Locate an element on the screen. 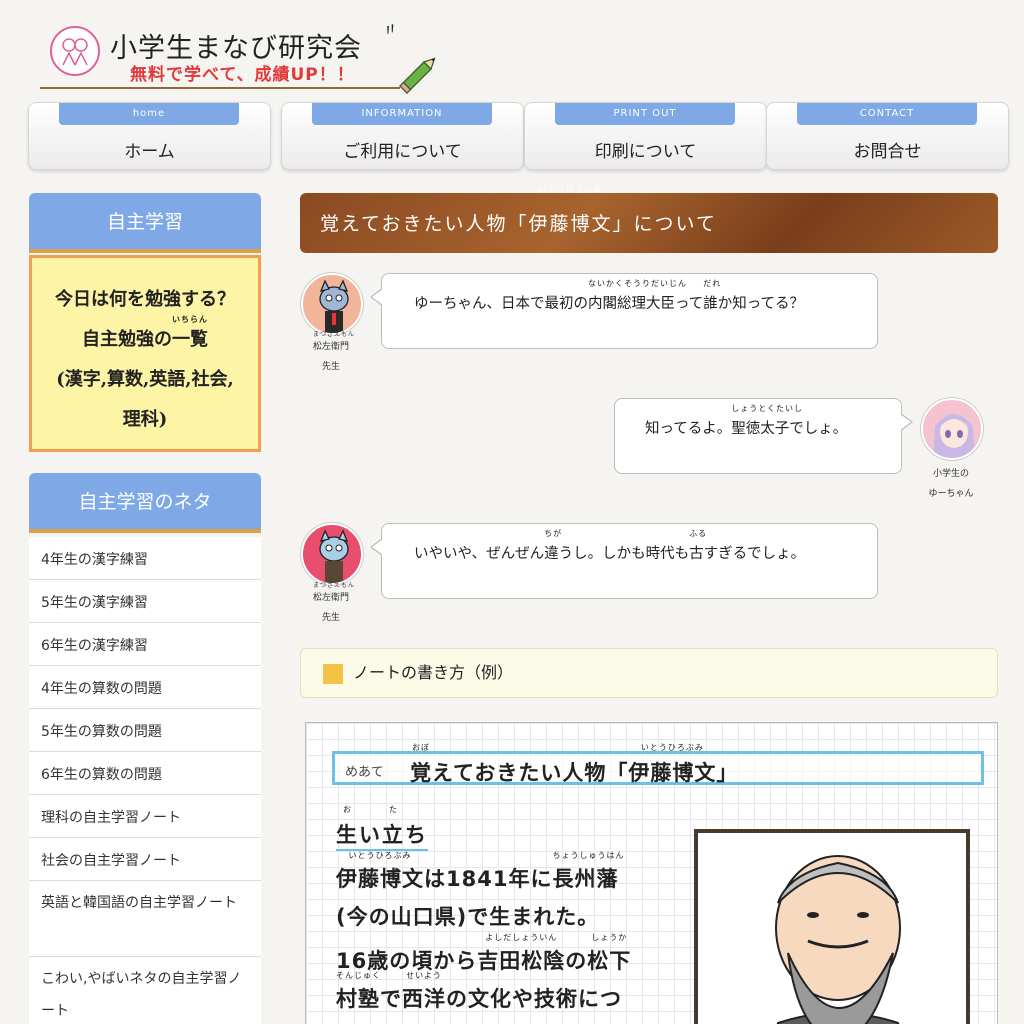  ruby-word: ちょうしゅうはん長州藩 is located at coordinates (587, 872).